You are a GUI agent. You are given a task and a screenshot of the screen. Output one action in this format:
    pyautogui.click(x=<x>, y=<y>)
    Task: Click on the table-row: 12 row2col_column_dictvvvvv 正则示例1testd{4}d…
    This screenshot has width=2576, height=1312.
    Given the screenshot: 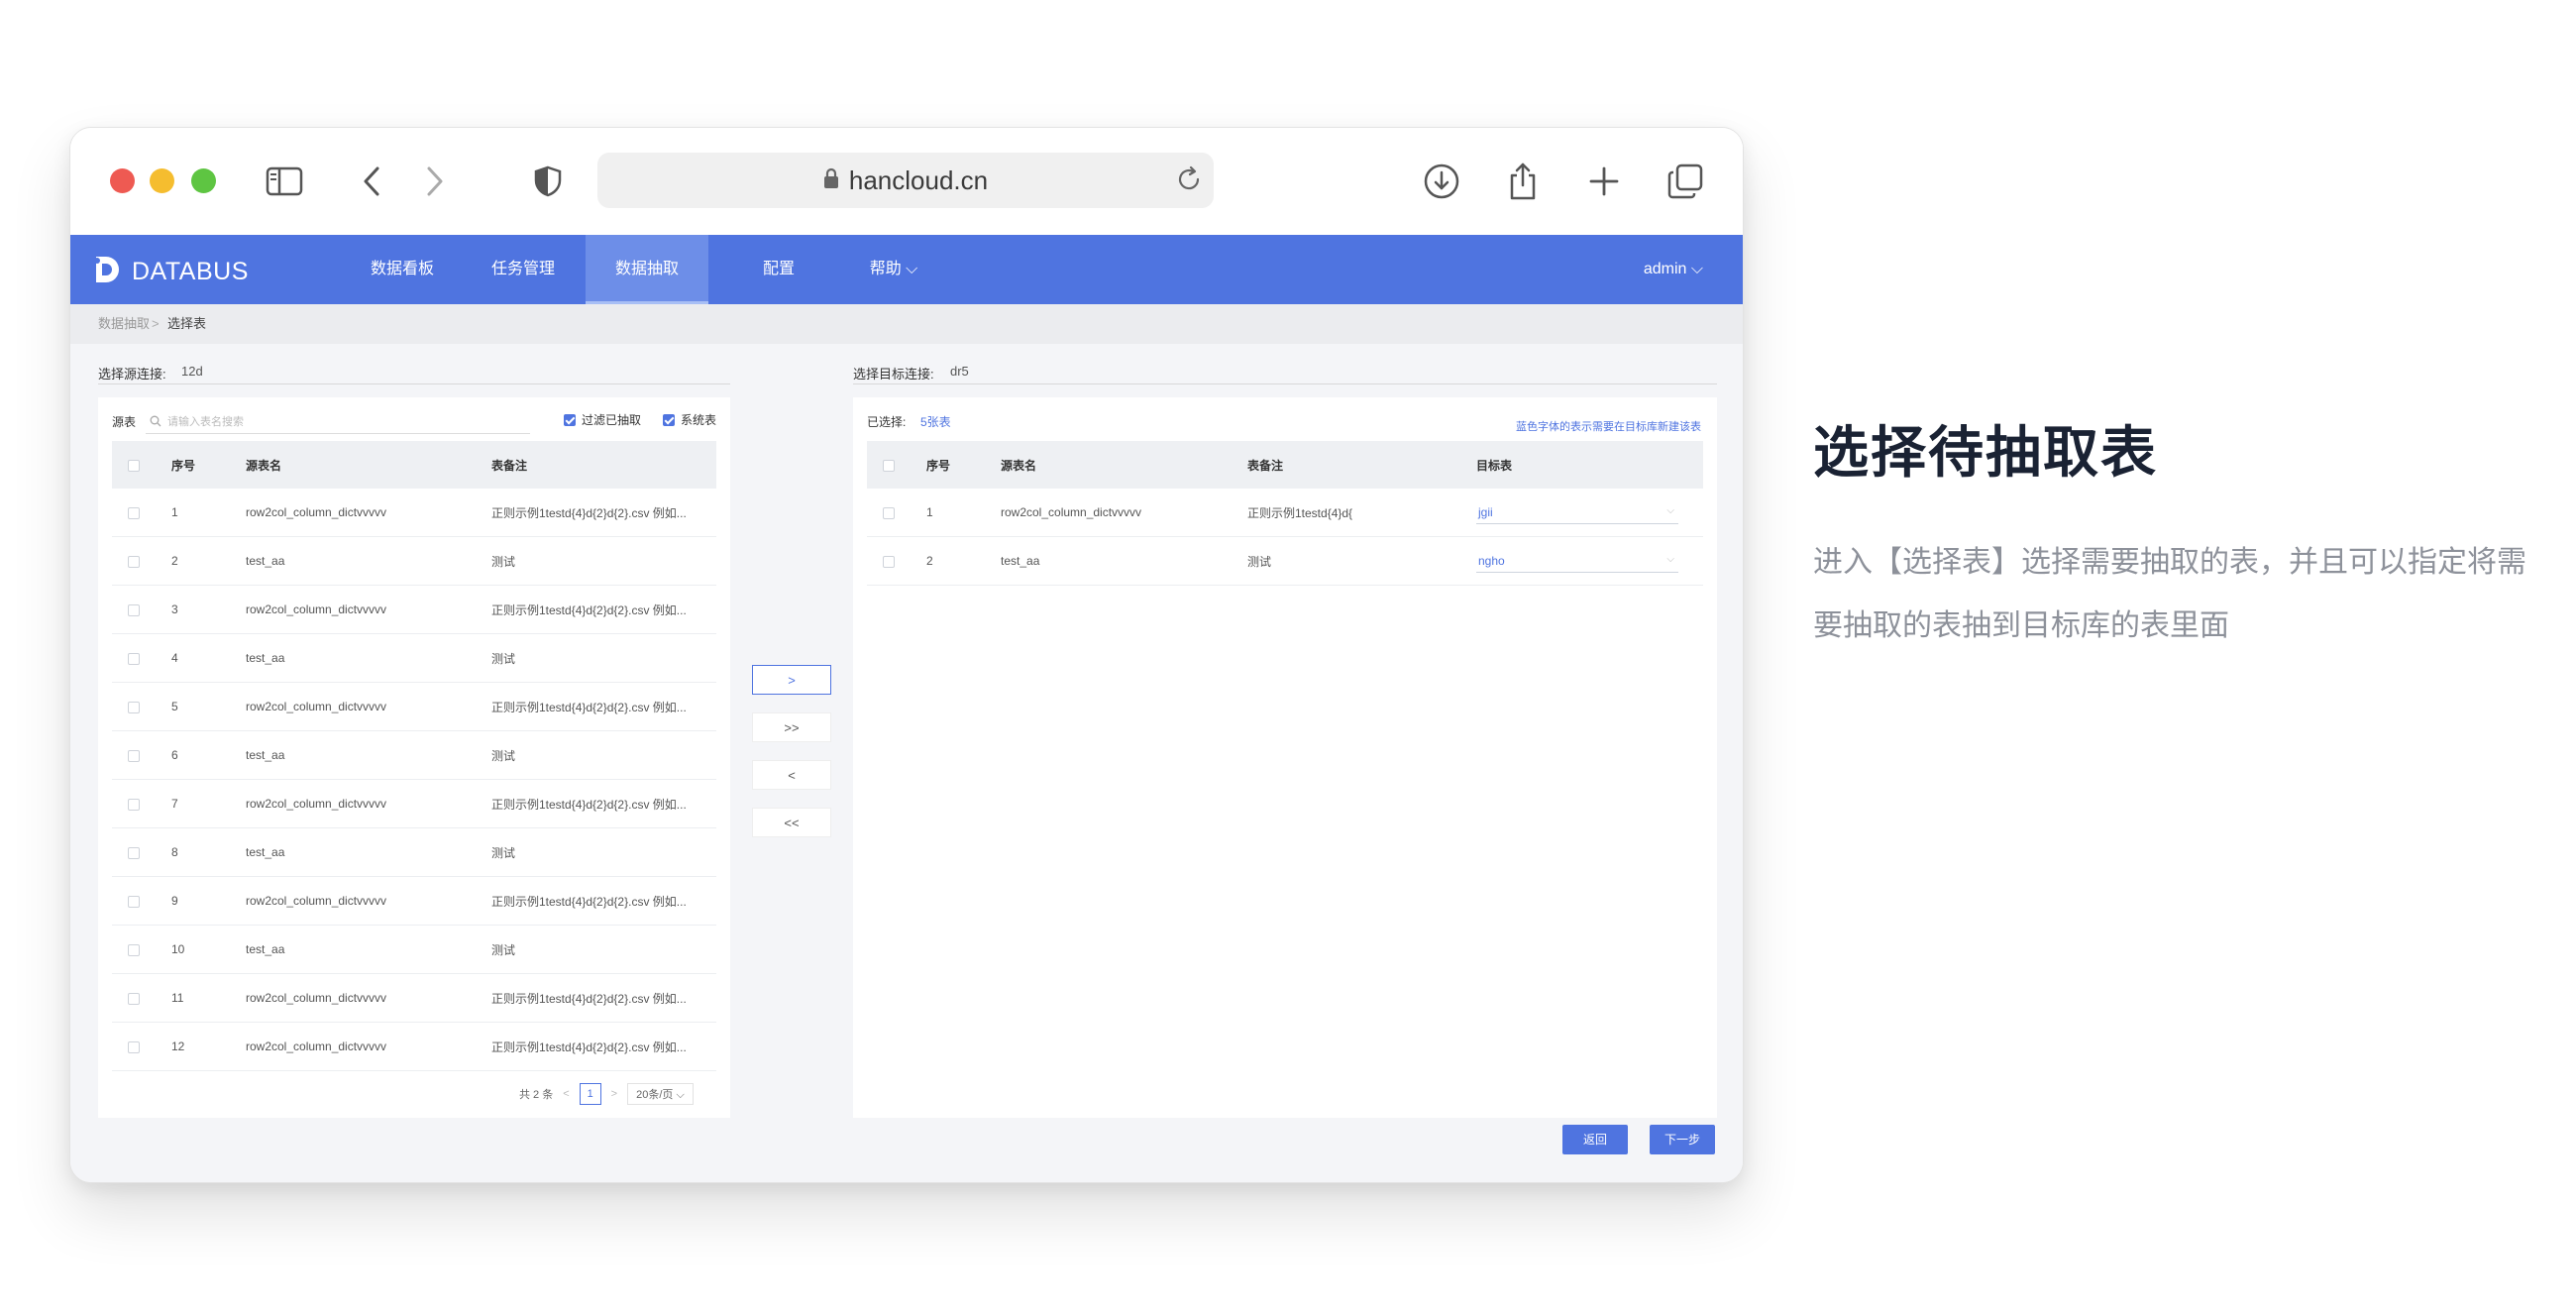 What is the action you would take?
    pyautogui.click(x=414, y=1046)
    